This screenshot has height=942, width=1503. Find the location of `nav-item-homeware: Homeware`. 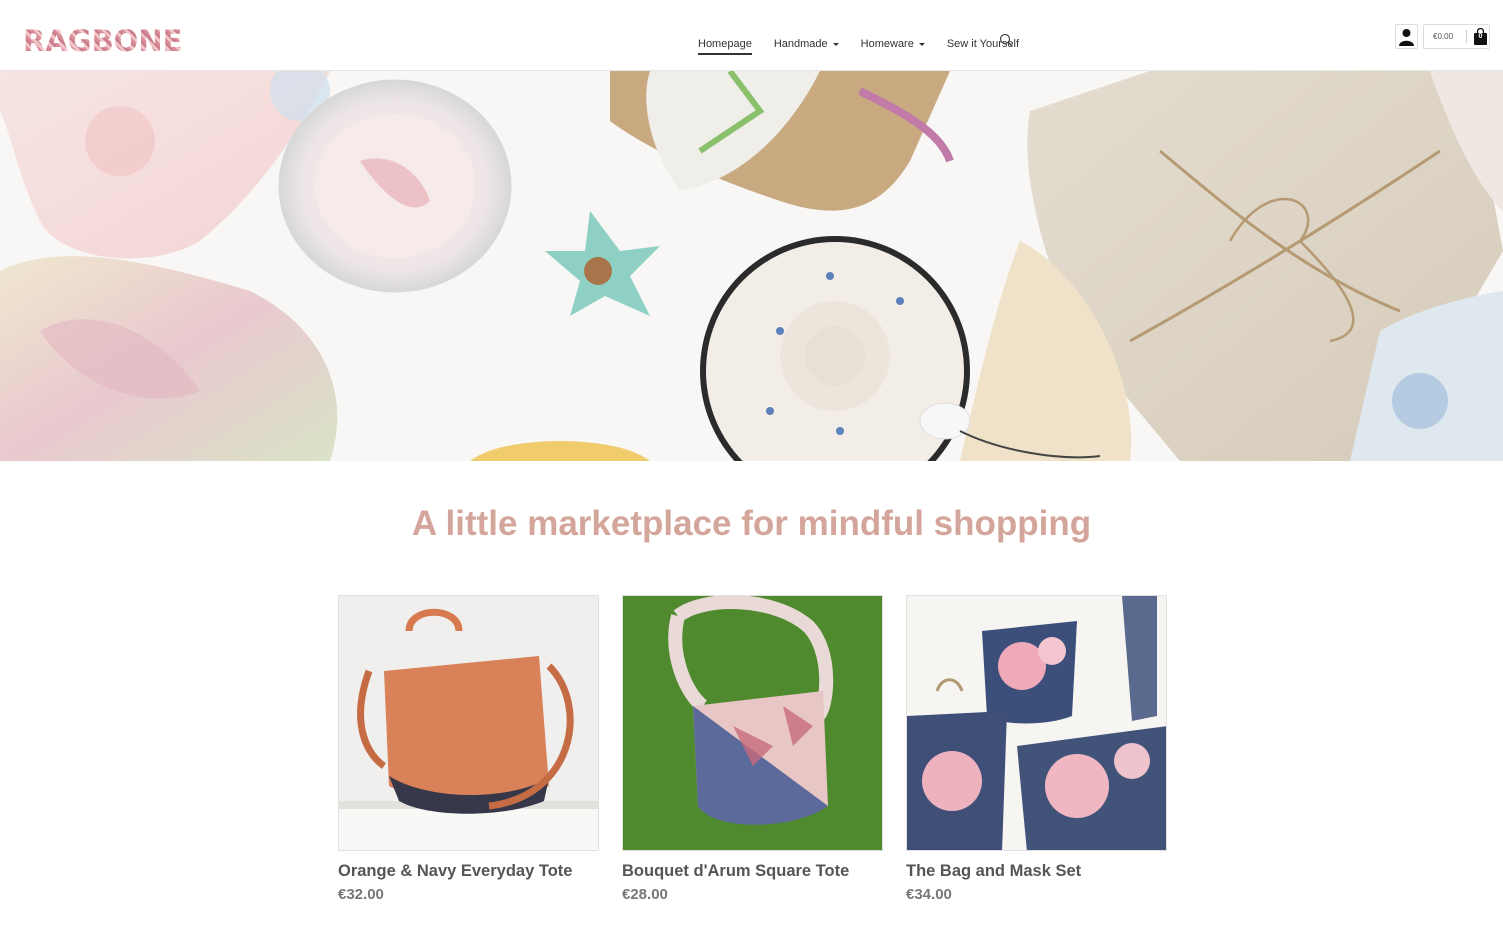

nav-item-homeware: Homeware is located at coordinates (893, 44).